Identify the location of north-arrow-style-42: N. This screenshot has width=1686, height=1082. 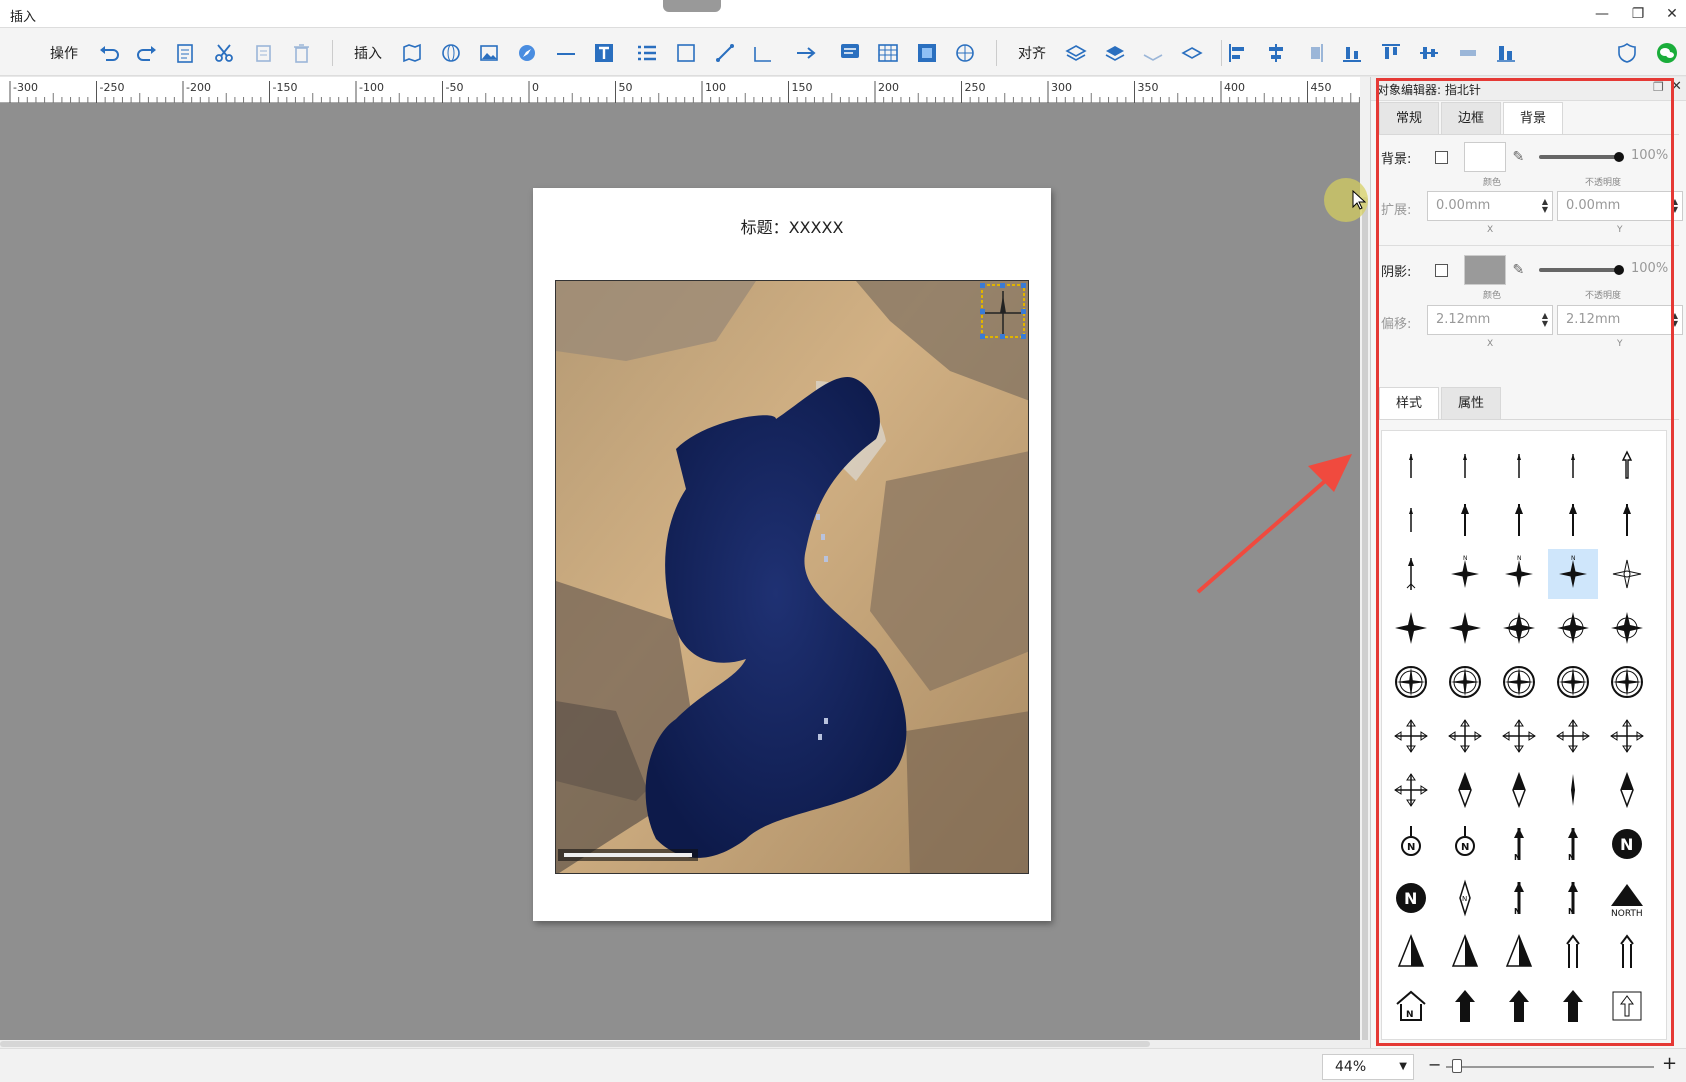
(1465, 898).